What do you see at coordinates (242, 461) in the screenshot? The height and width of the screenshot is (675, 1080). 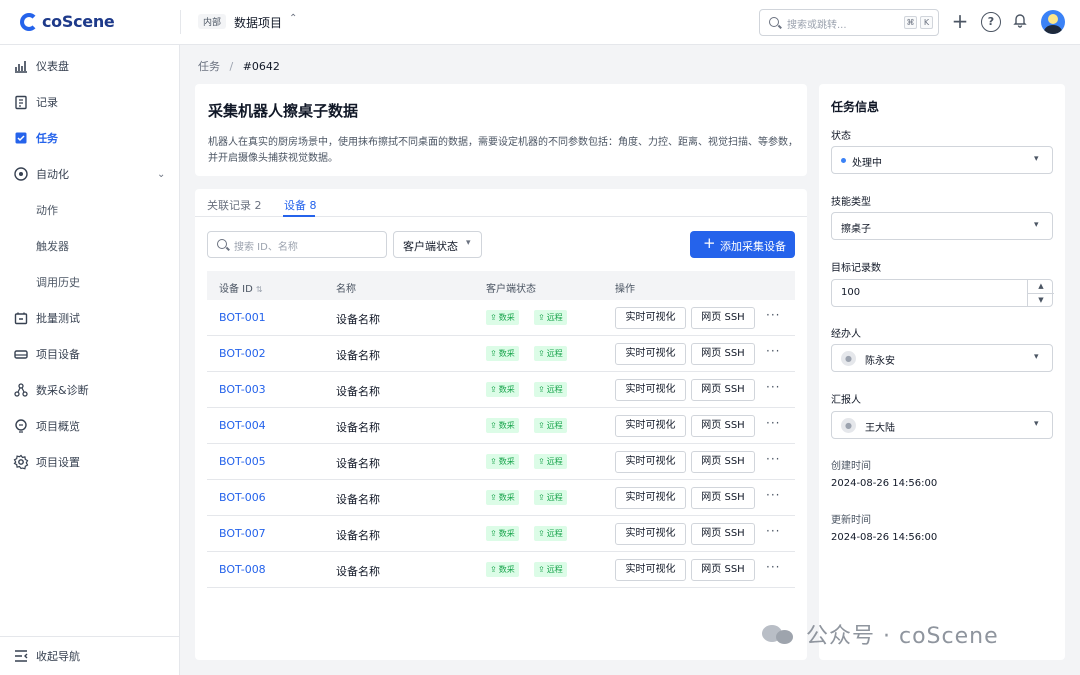 I see `device-id-link: BOT-005` at bounding box center [242, 461].